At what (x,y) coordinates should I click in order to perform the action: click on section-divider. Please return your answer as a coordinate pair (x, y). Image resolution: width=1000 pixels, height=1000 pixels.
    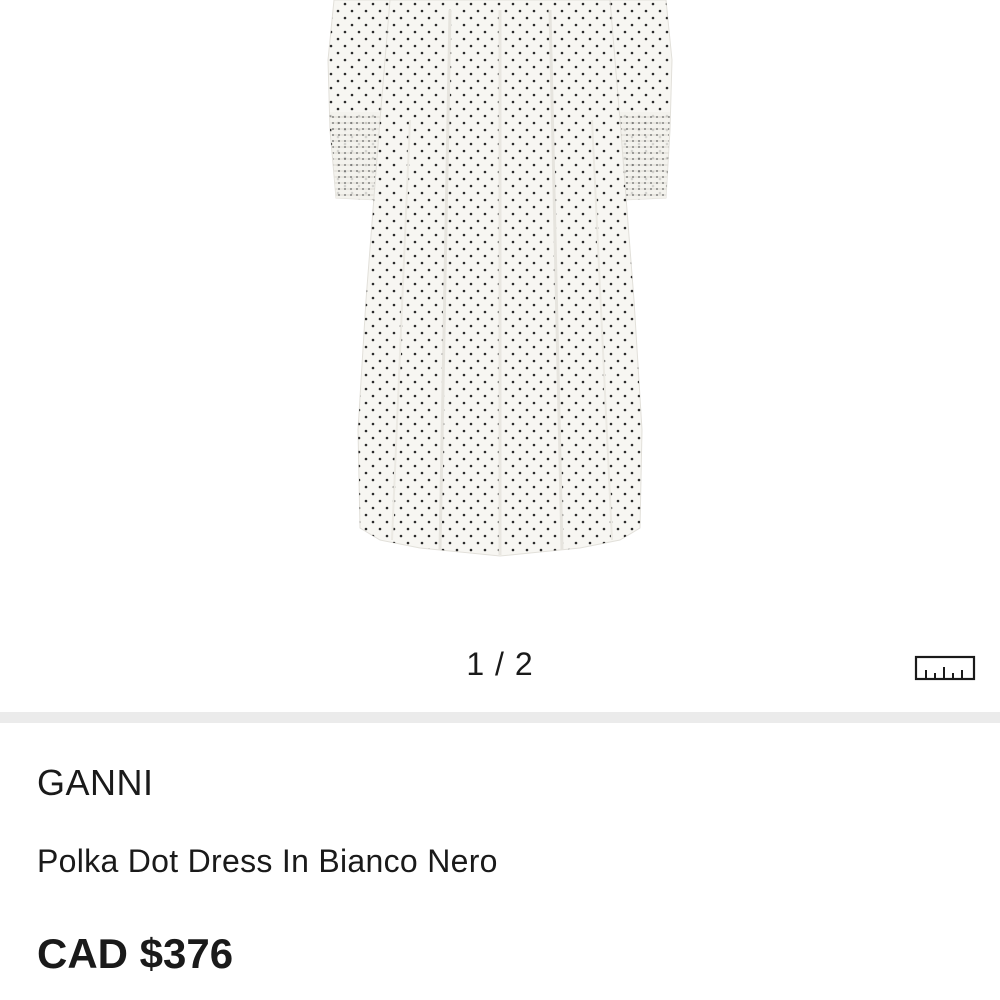
    Looking at the image, I should click on (500, 717).